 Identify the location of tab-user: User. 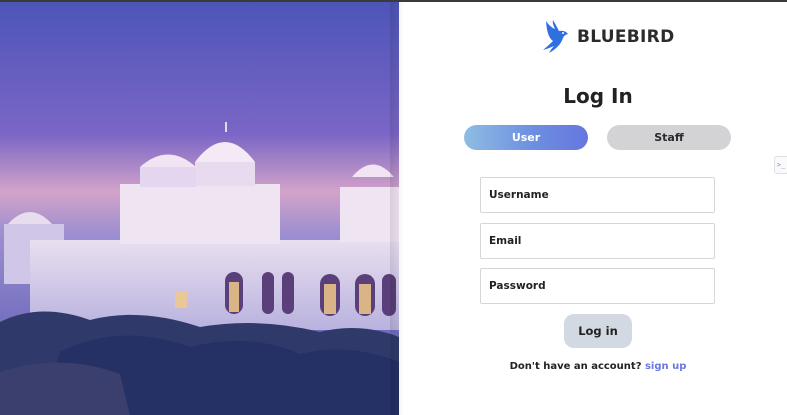
(526, 137).